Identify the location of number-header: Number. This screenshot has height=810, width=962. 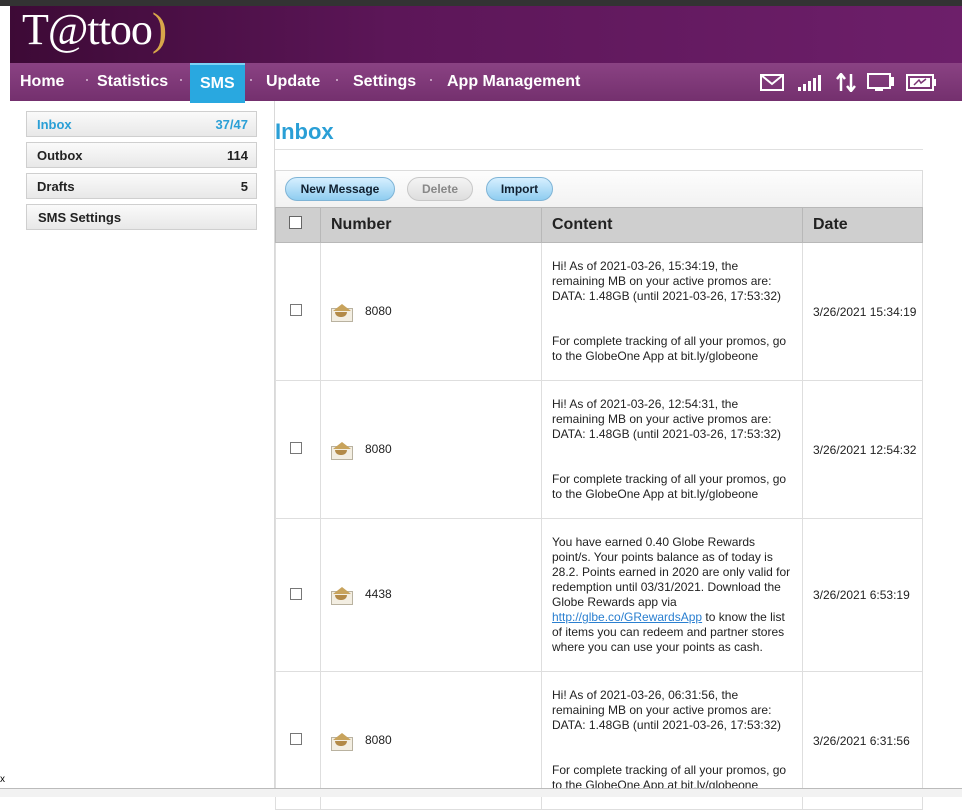
(431, 225).